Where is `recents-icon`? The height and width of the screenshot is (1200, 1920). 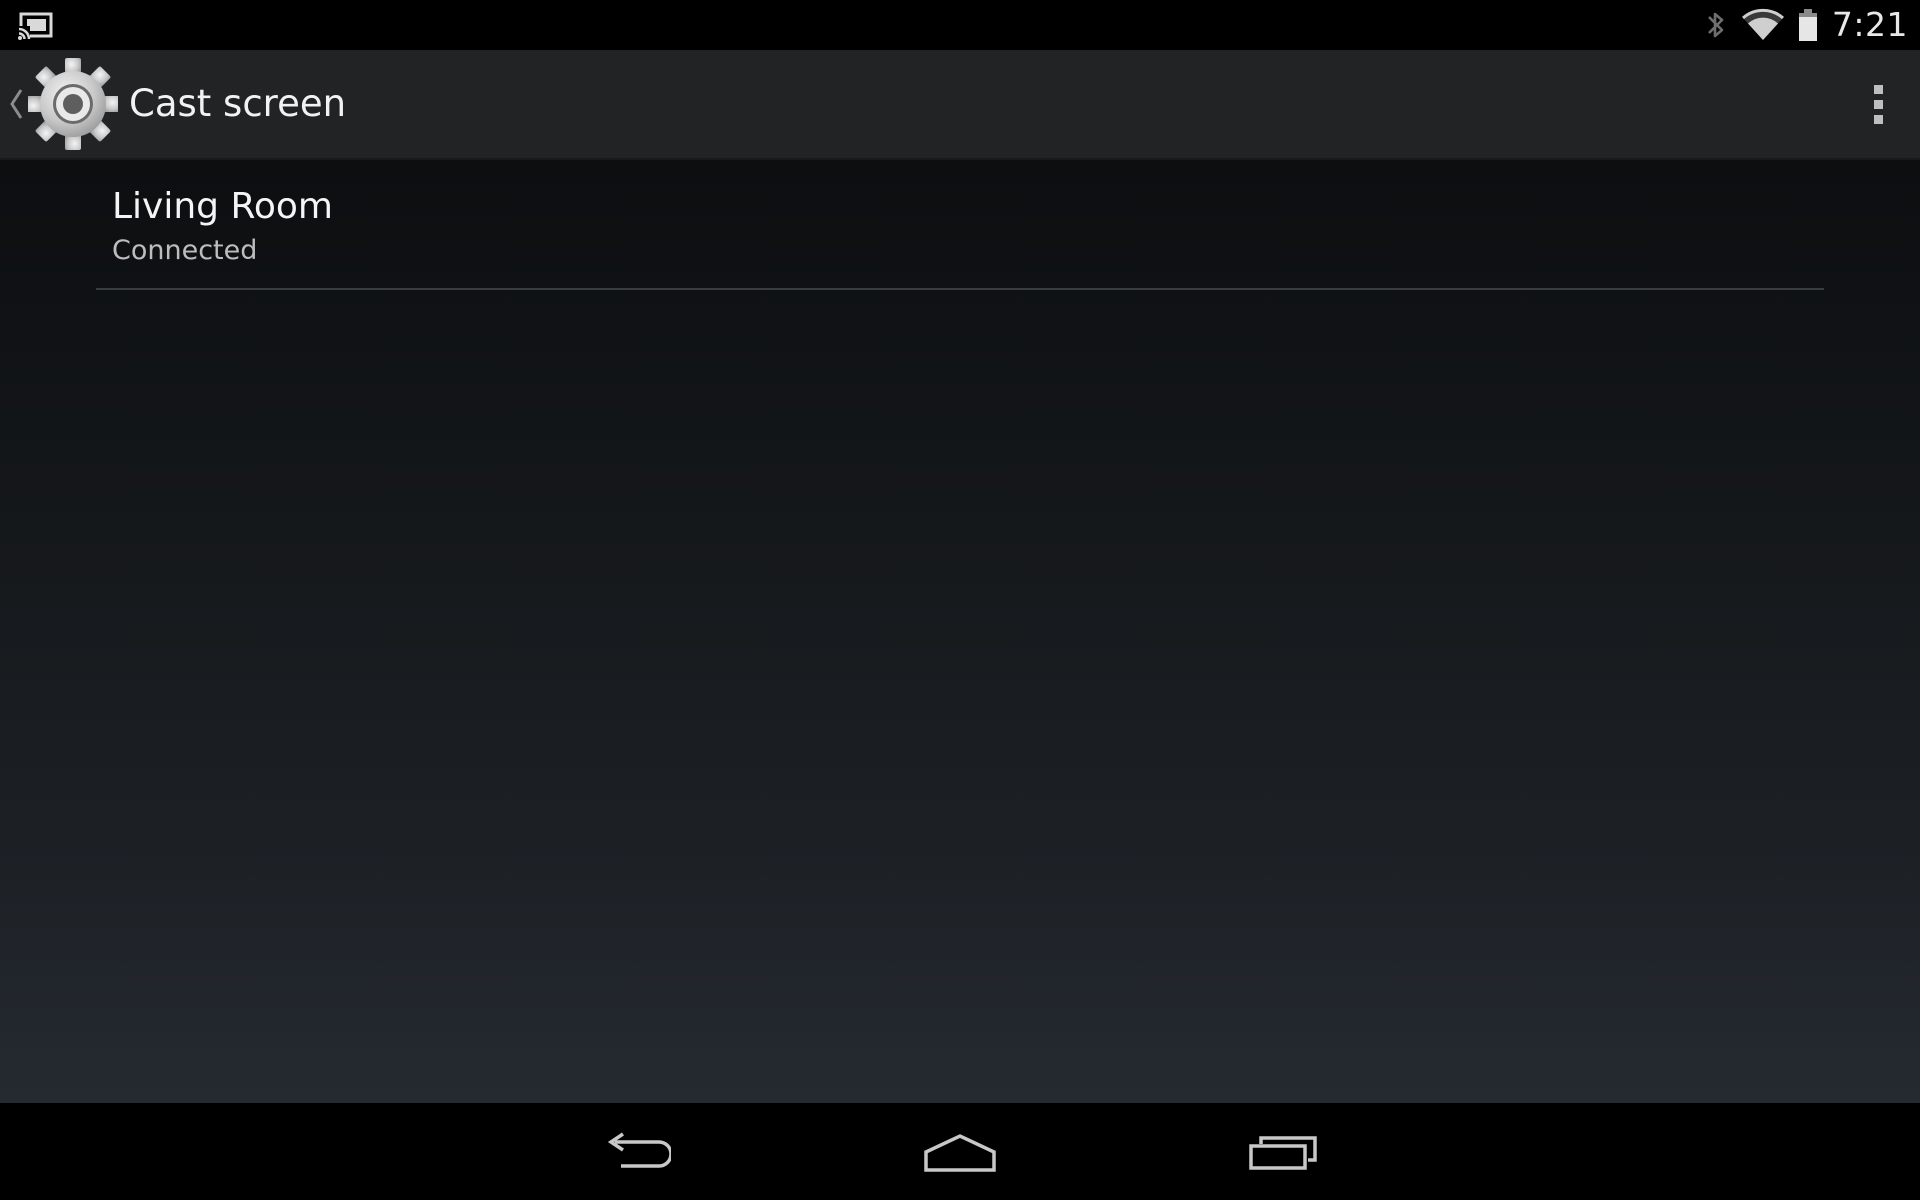 recents-icon is located at coordinates (1283, 1152).